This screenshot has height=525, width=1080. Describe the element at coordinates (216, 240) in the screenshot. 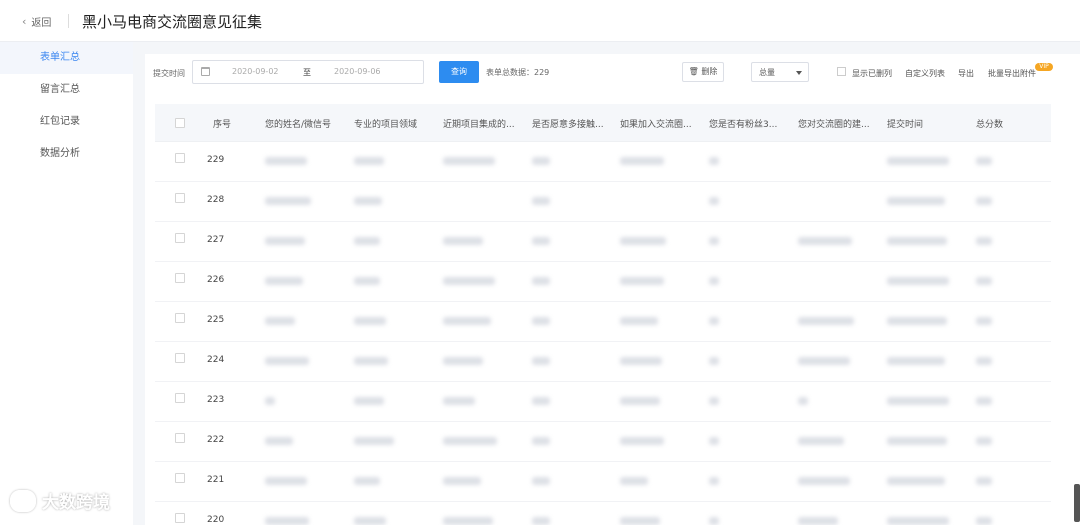

I see `row-seq: 227` at that location.